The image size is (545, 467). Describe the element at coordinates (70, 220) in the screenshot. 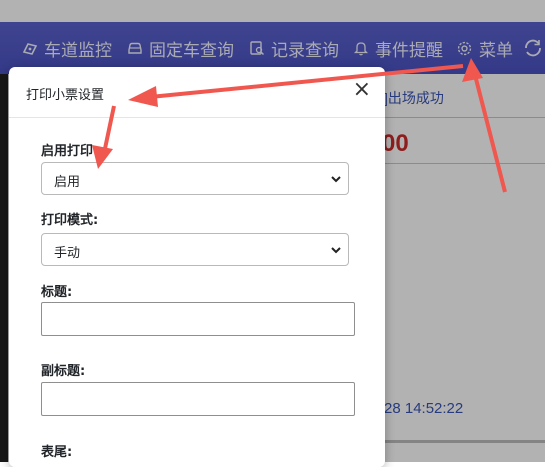

I see `print-mode-label: 打印模式:` at that location.